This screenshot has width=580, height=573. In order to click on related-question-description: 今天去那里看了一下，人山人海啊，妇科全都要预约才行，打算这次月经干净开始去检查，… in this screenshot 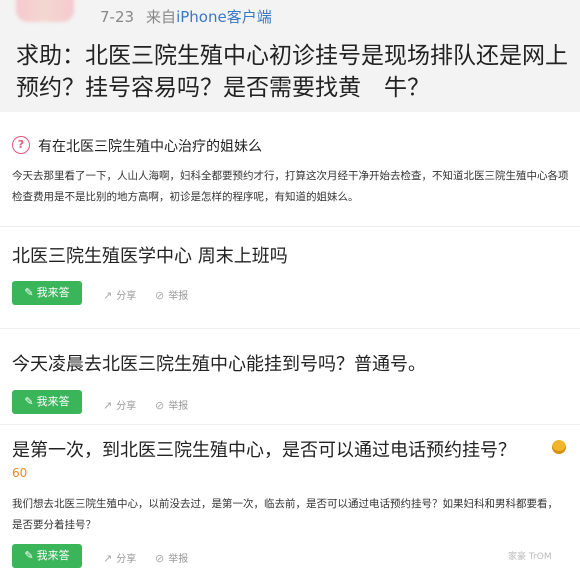, I will do `click(290, 186)`.